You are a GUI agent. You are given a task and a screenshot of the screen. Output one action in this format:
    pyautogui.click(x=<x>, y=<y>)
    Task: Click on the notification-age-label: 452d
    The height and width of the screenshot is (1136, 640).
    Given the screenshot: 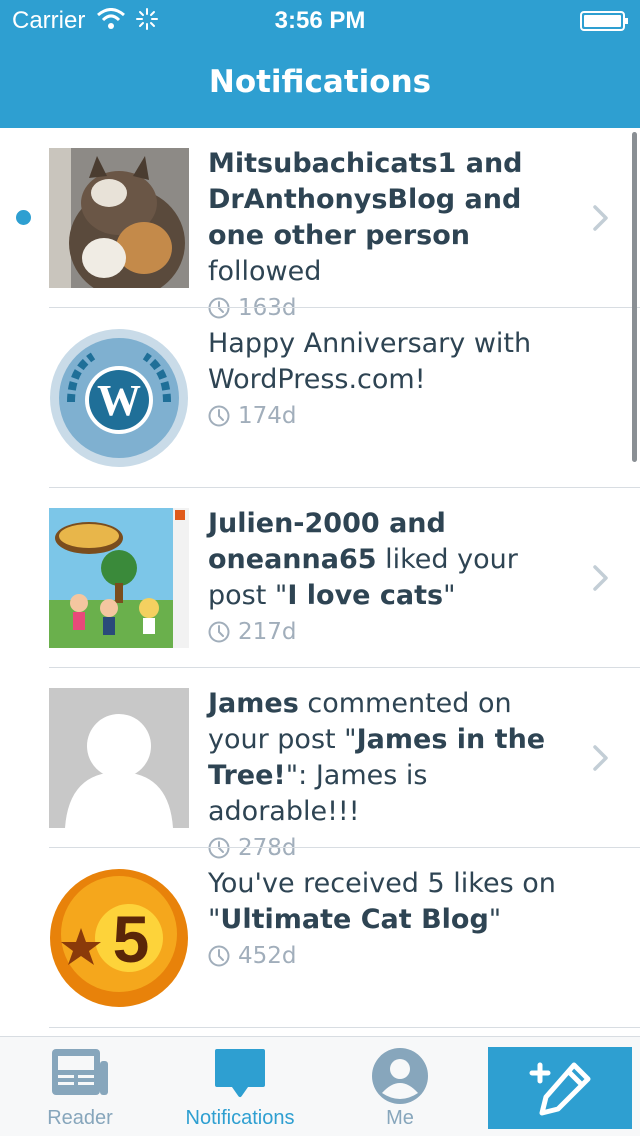 What is the action you would take?
    pyautogui.click(x=267, y=956)
    